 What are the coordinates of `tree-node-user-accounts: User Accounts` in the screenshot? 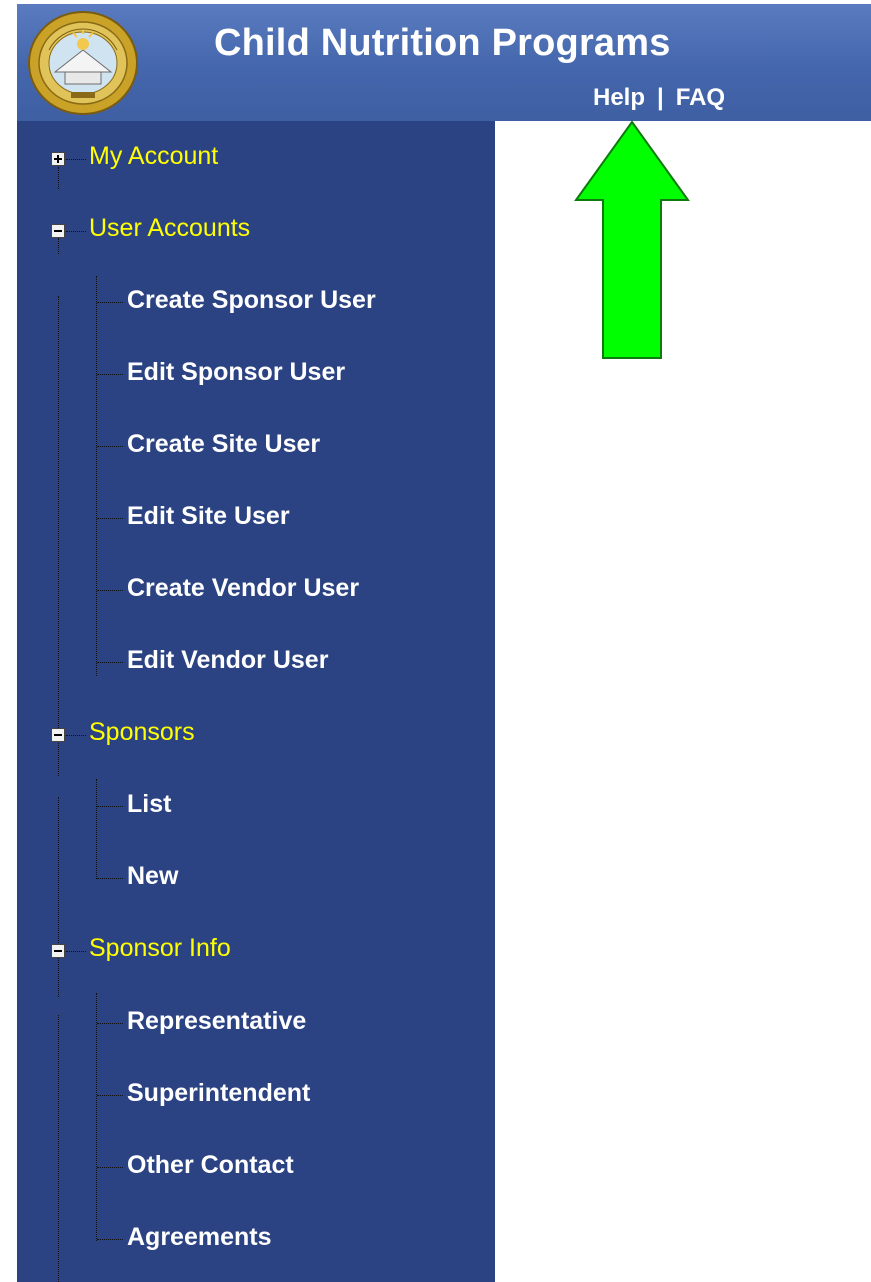 It's located at (256, 231).